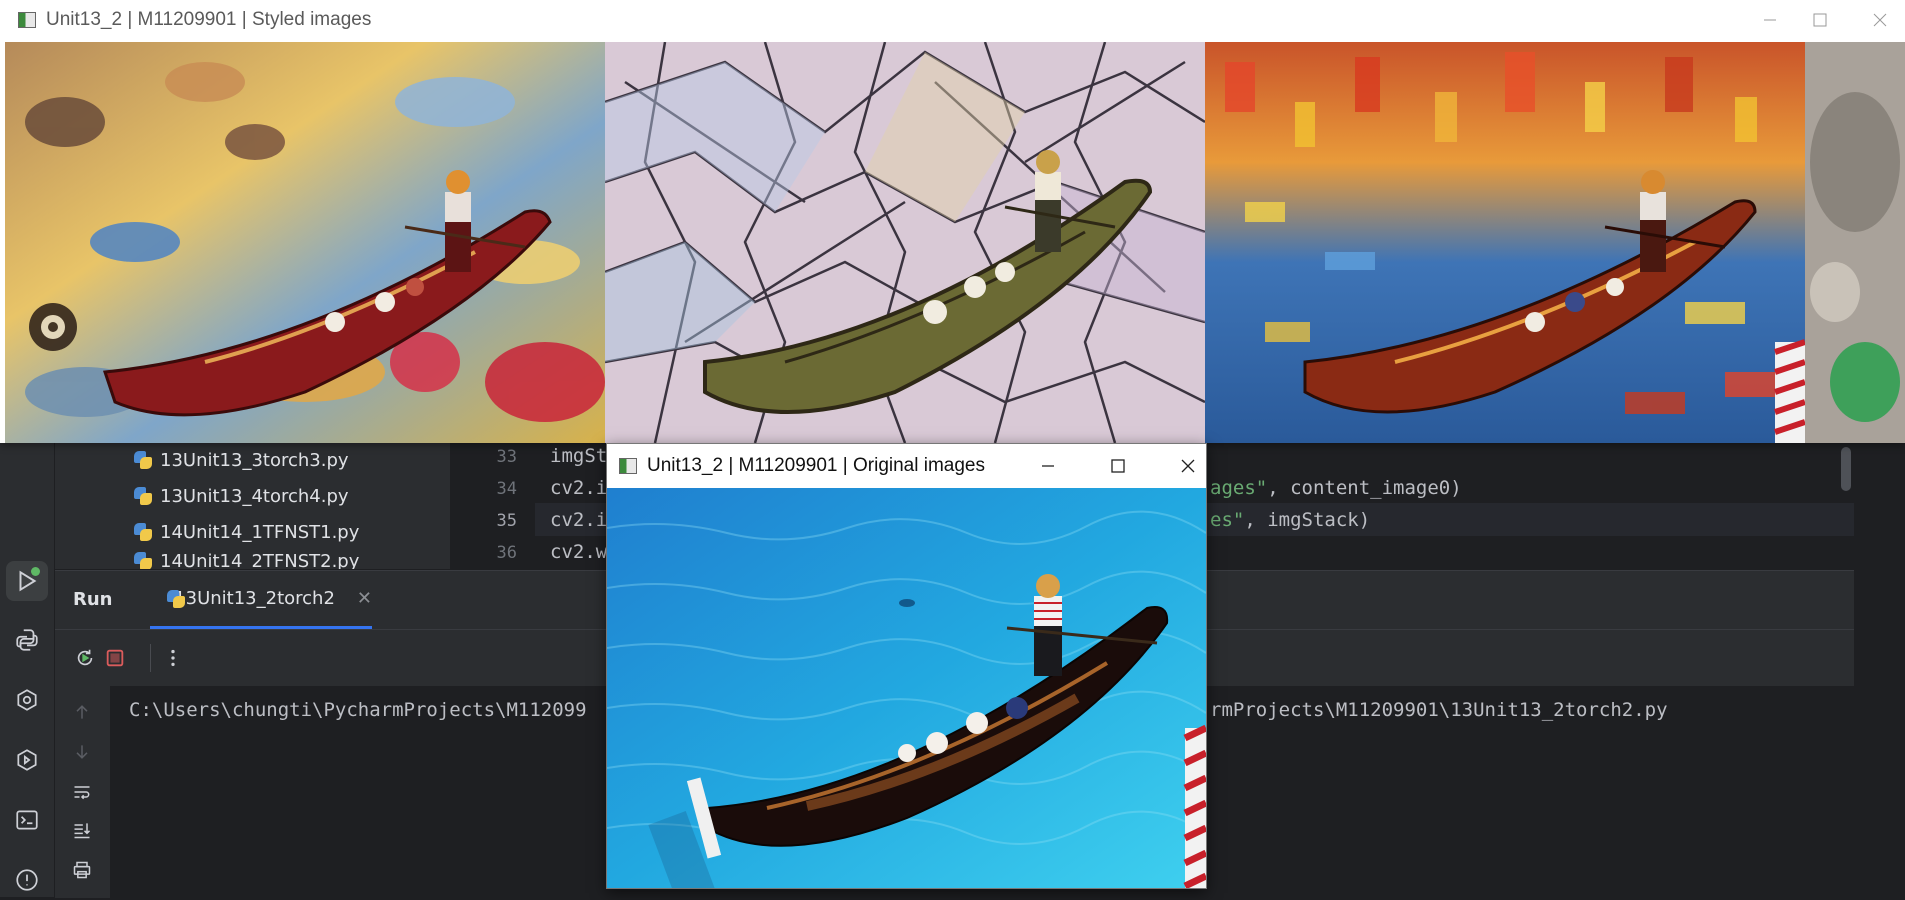 The image size is (1905, 900). Describe the element at coordinates (27, 700) in the screenshot. I see `python-packages-icon` at that location.